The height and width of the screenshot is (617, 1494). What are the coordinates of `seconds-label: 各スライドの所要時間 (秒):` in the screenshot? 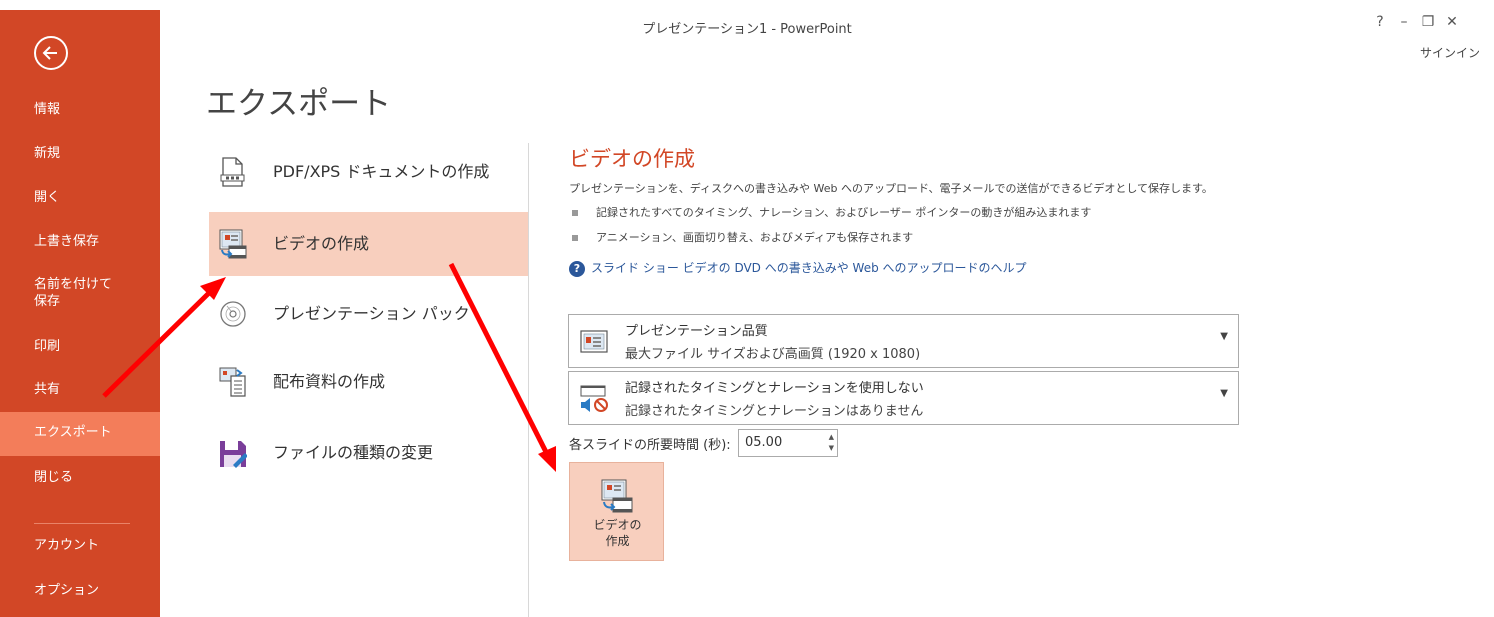 It's located at (650, 445).